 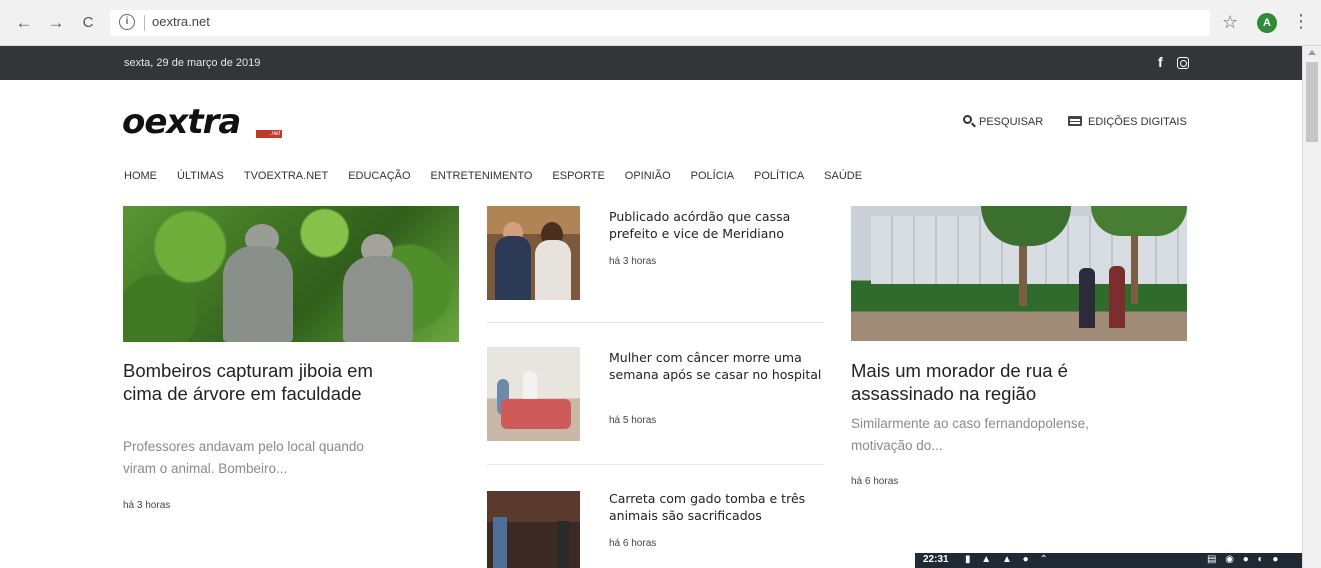 What do you see at coordinates (779, 176) in the screenshot?
I see `nav-item-politica: POLÍTICA` at bounding box center [779, 176].